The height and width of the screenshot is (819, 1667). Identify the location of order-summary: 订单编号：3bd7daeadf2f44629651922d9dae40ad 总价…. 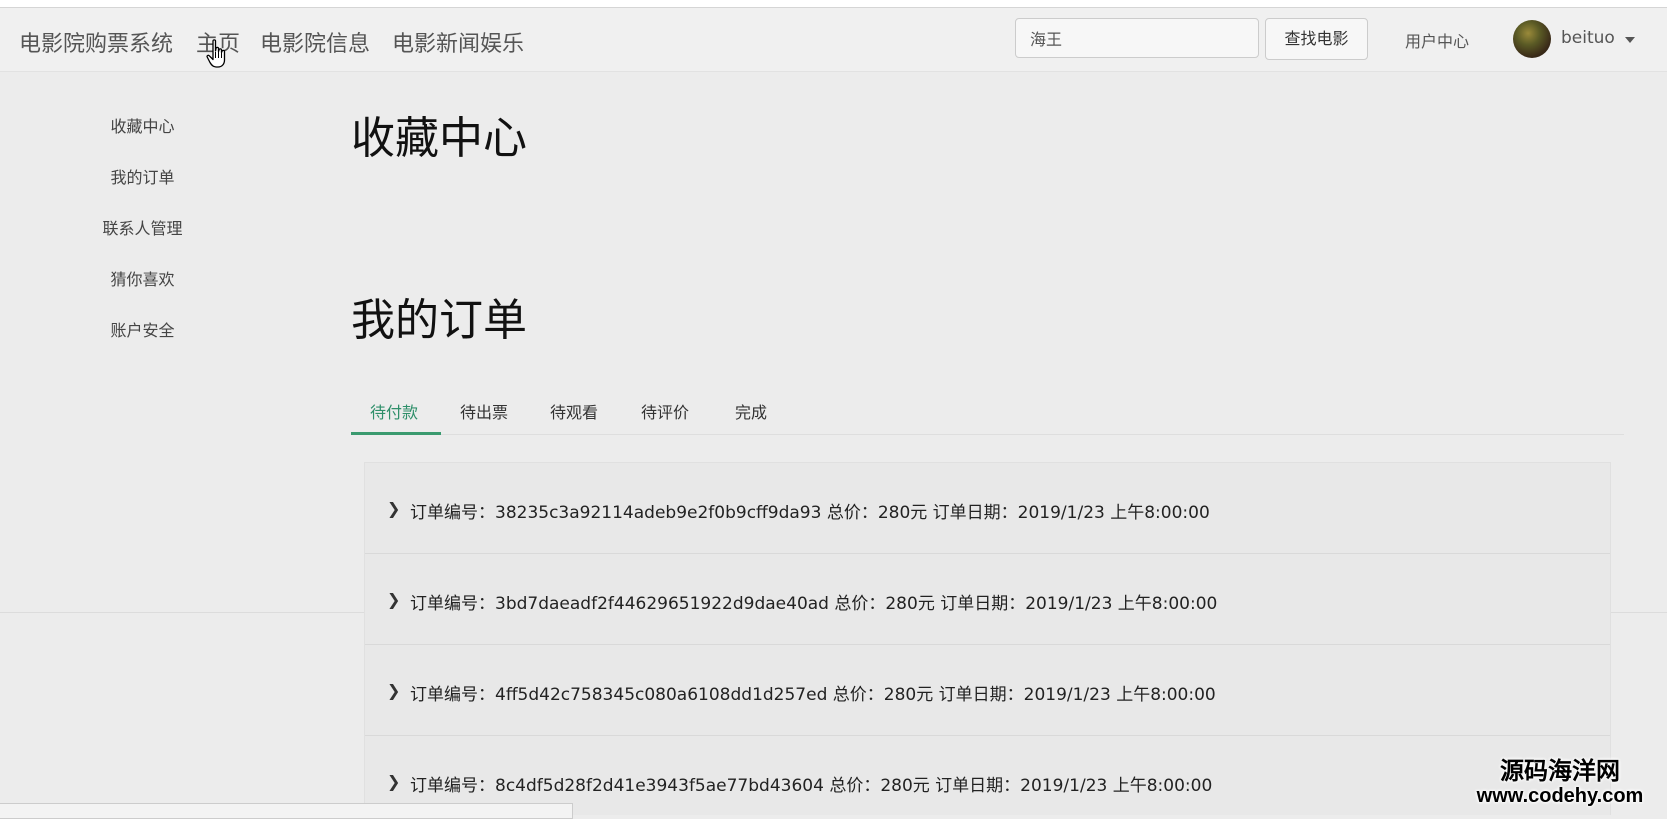
(814, 604).